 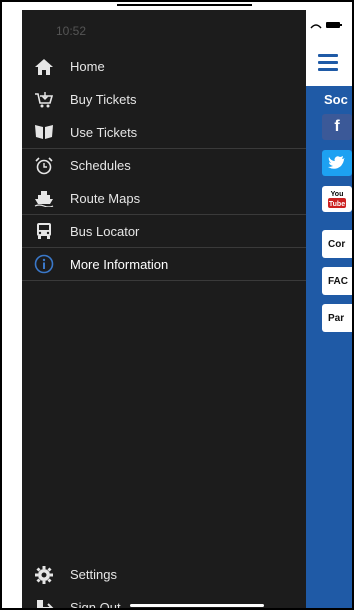 What do you see at coordinates (164, 198) in the screenshot?
I see `menu-item-route-maps: Route Maps` at bounding box center [164, 198].